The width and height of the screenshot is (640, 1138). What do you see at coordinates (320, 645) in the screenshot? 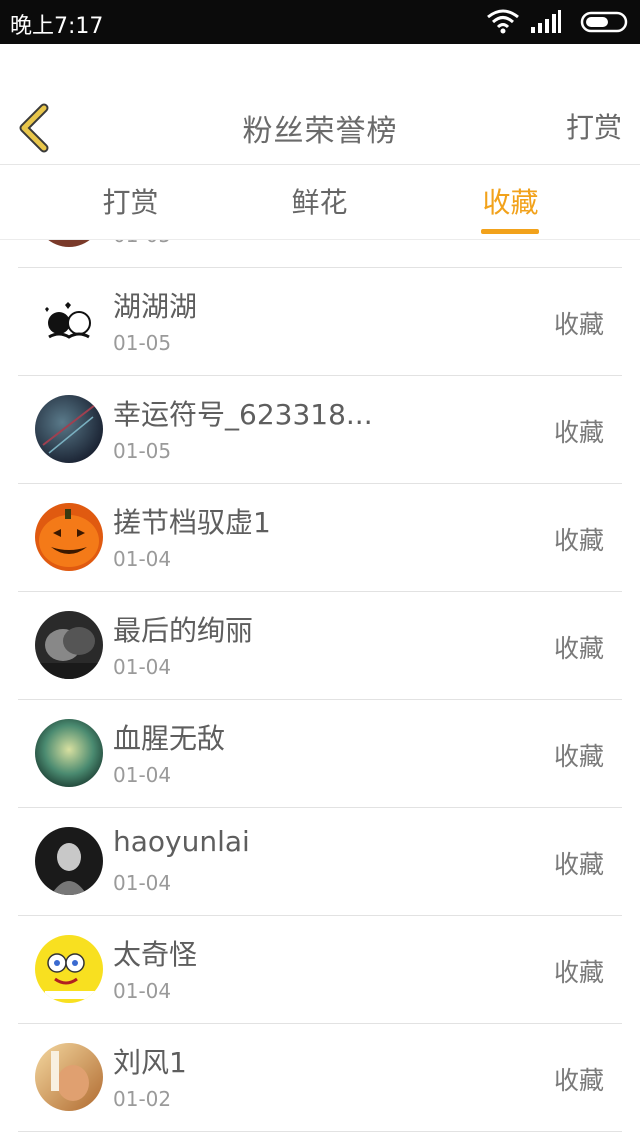
I see `list-item: 最后的绚丽 01-04 收藏` at bounding box center [320, 645].